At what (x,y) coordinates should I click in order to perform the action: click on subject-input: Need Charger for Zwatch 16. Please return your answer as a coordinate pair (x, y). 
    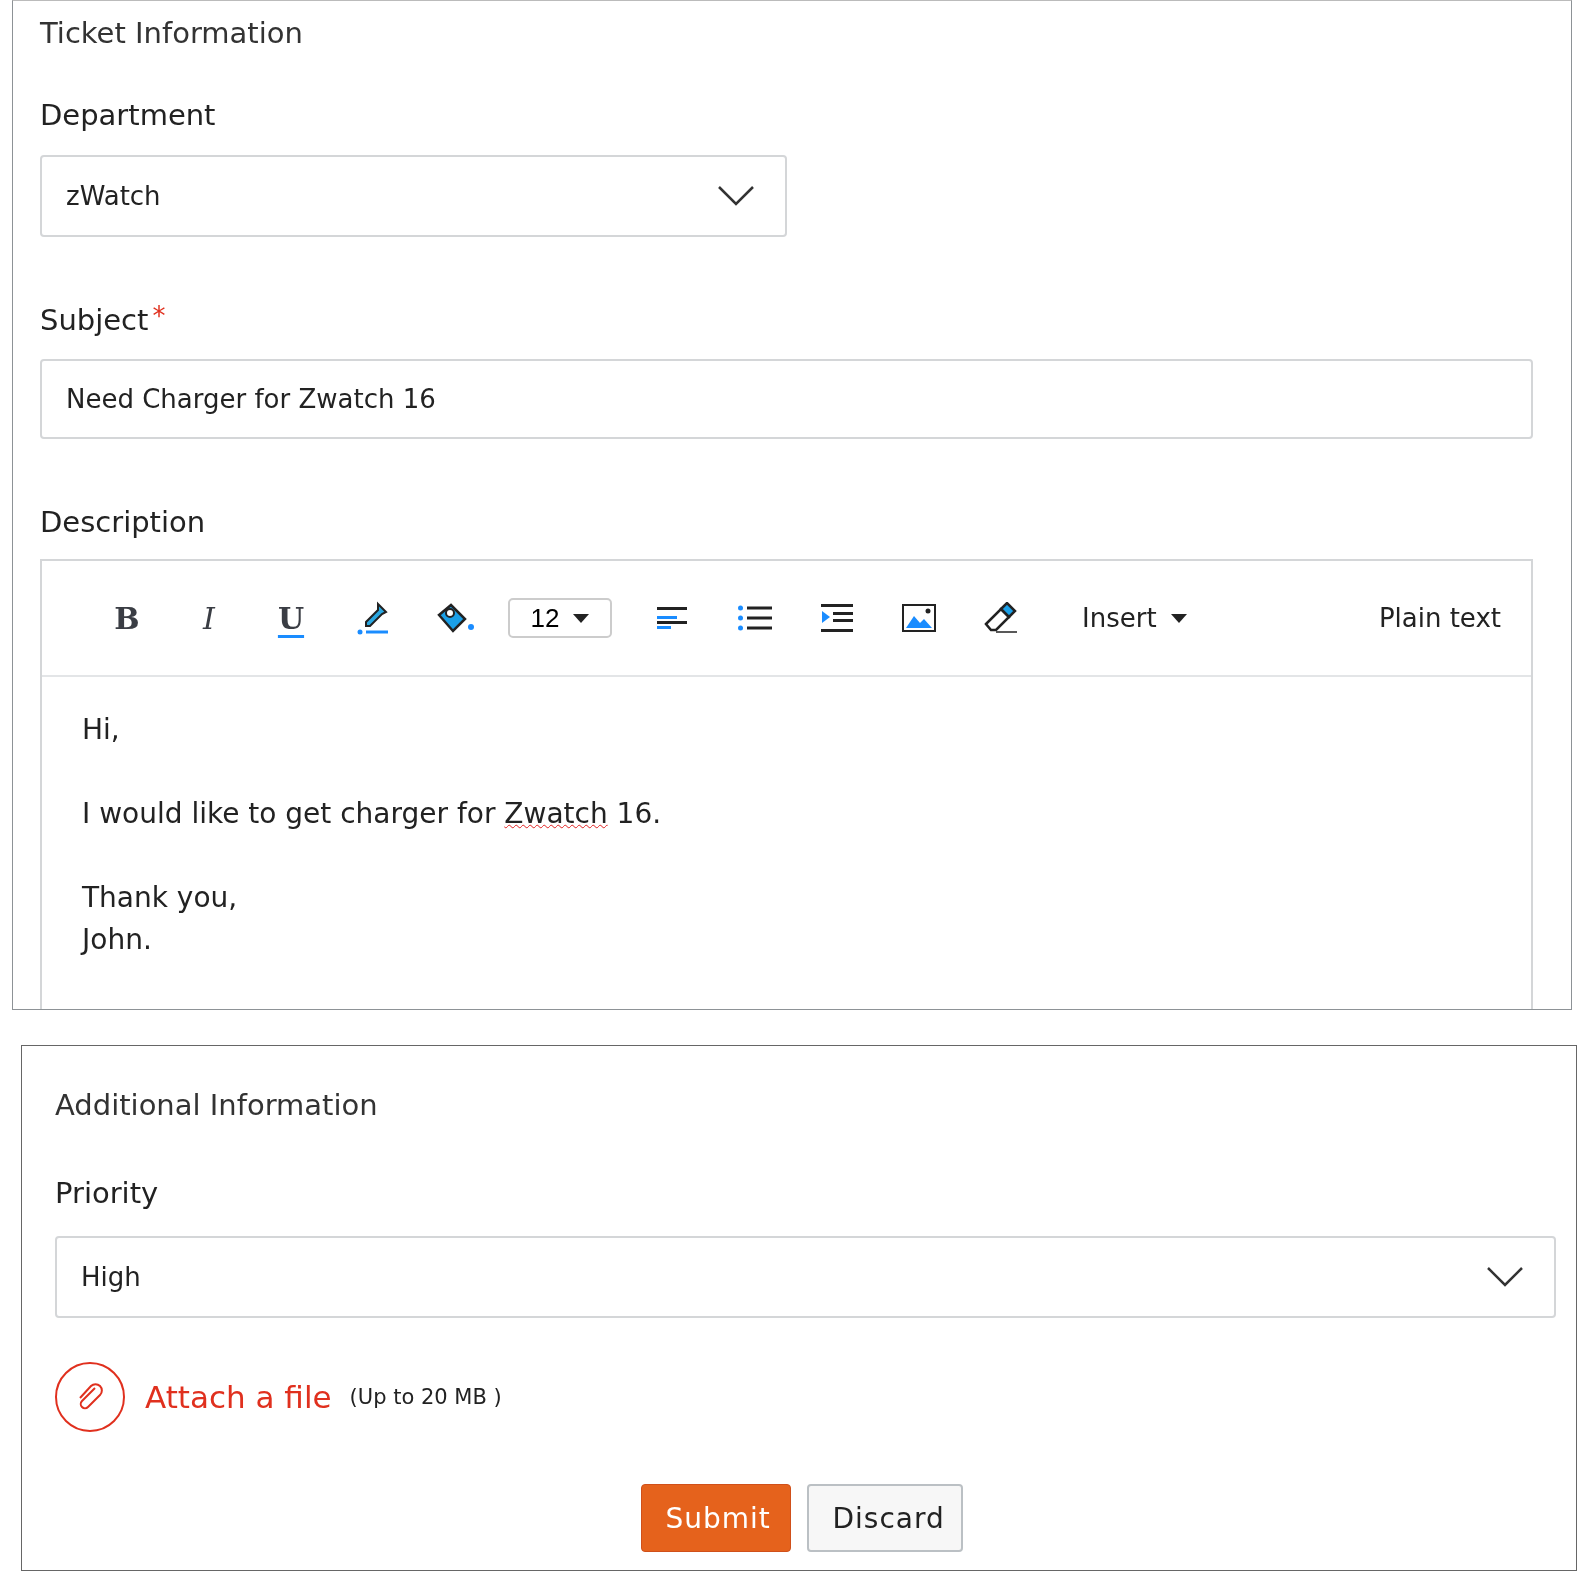
    Looking at the image, I should click on (786, 399).